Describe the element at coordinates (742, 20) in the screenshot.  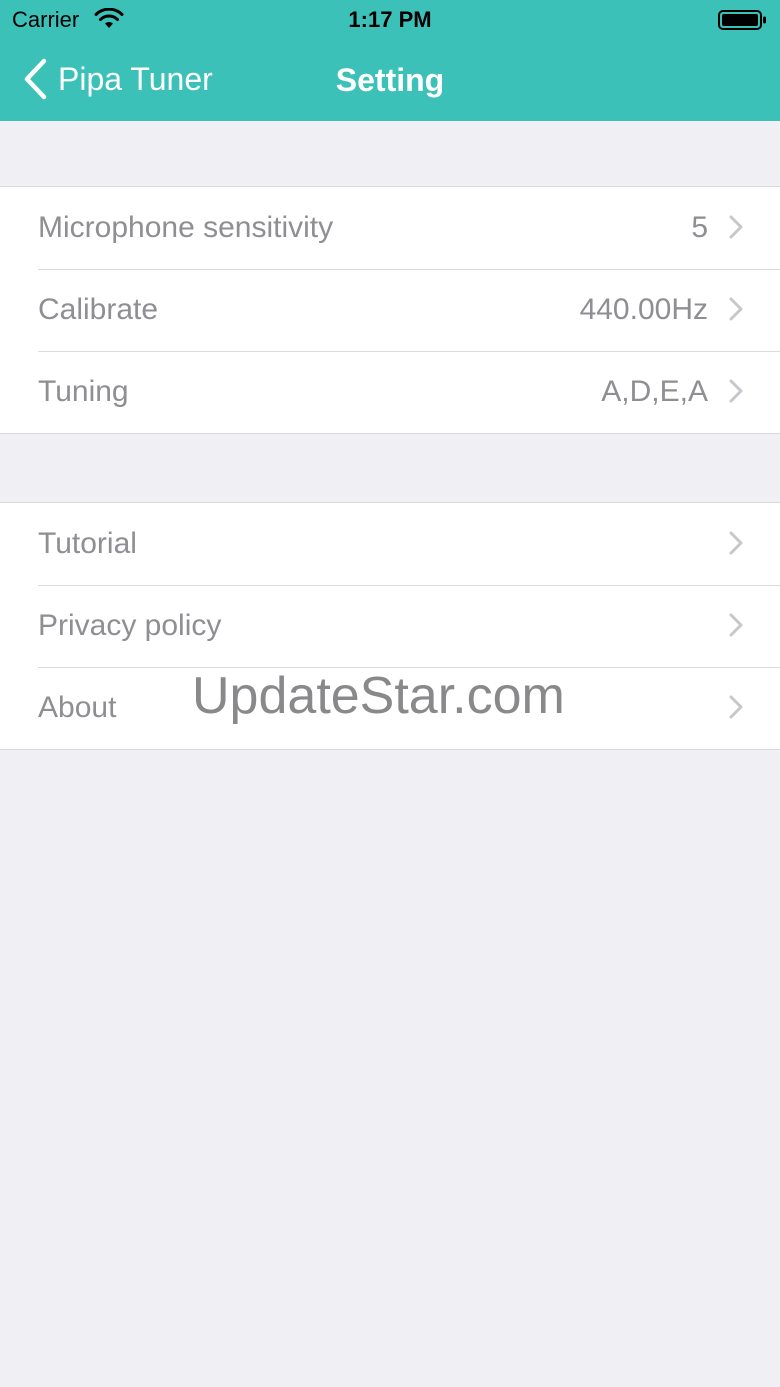
I see `battery-icon` at that location.